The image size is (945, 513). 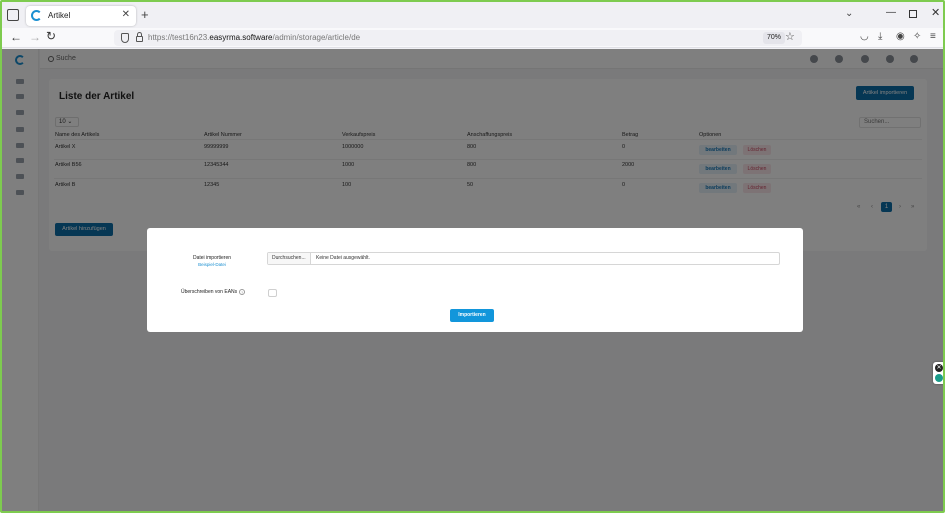 I want to click on overwrite-eans-checkbox, so click(x=272, y=293).